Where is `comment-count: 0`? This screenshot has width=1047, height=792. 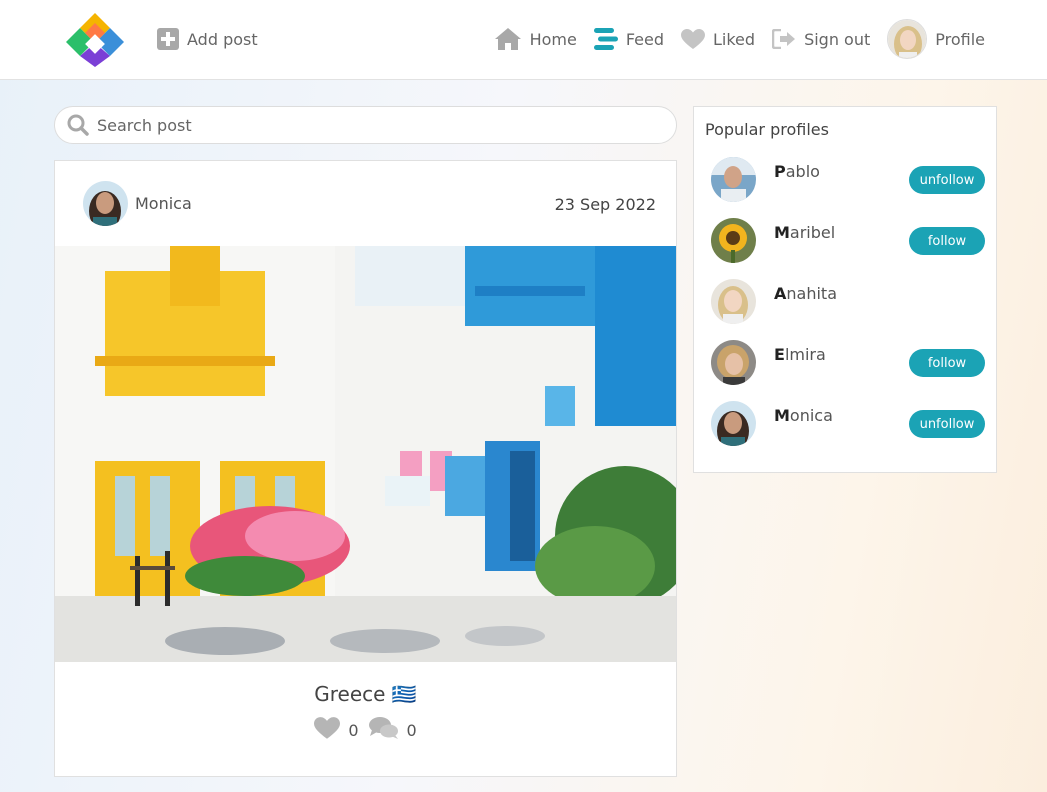 comment-count: 0 is located at coordinates (411, 730).